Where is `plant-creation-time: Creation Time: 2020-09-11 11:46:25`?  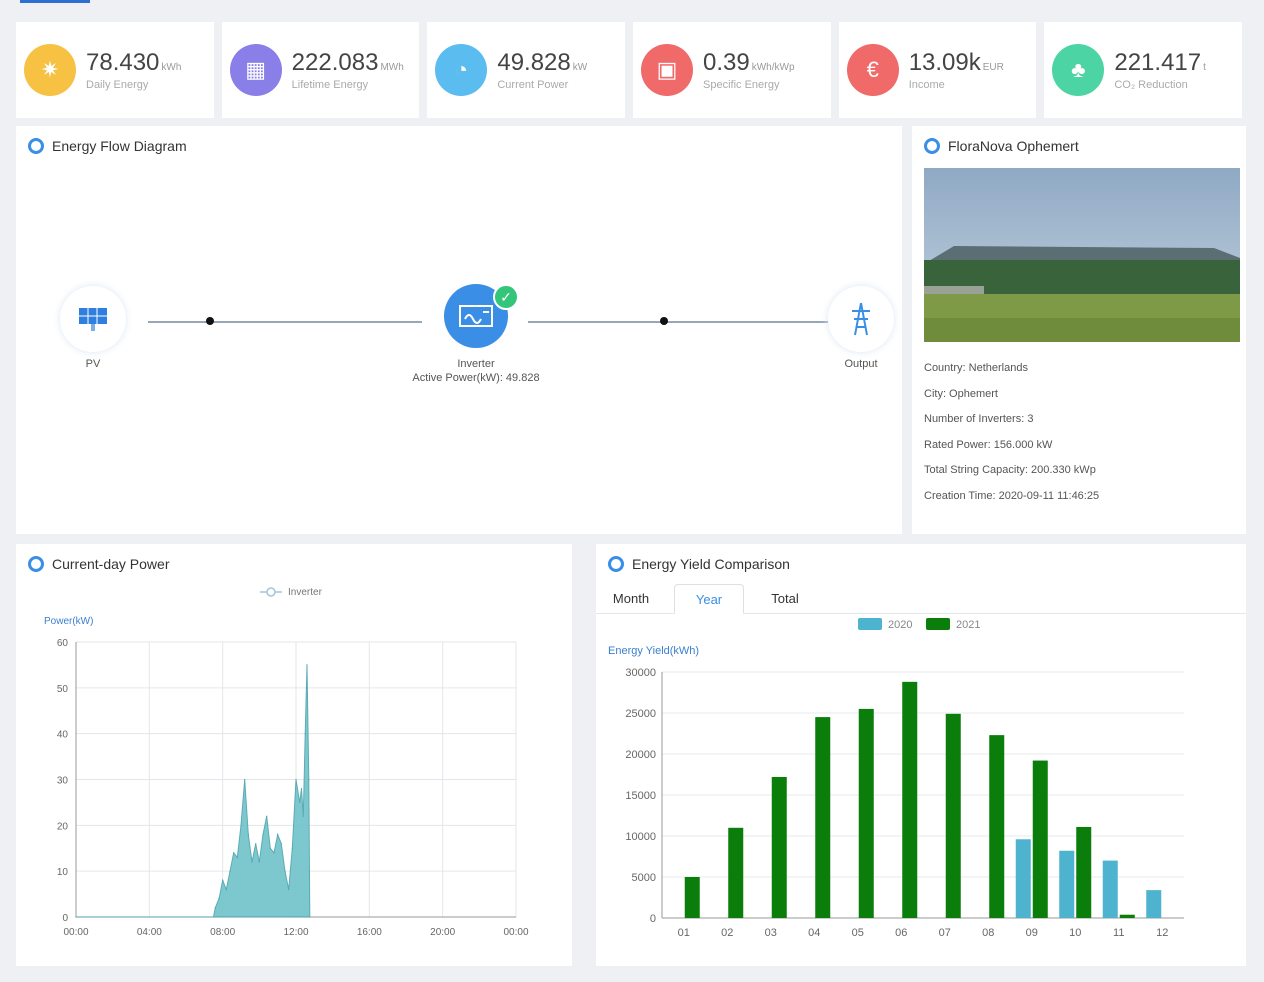
plant-creation-time: Creation Time: 2020-09-11 11:46:25 is located at coordinates (1012, 495).